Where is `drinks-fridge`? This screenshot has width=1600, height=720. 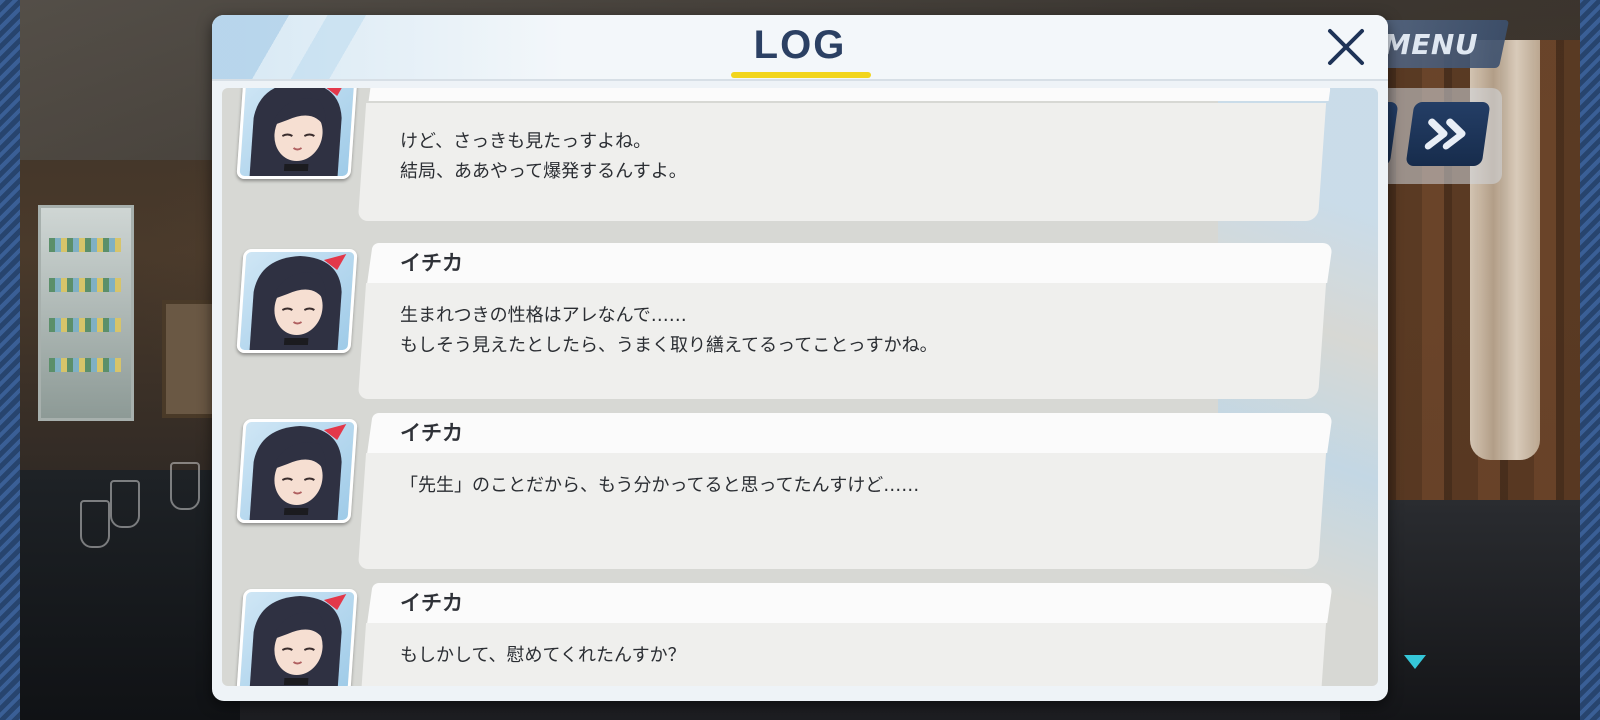 drinks-fridge is located at coordinates (86, 313).